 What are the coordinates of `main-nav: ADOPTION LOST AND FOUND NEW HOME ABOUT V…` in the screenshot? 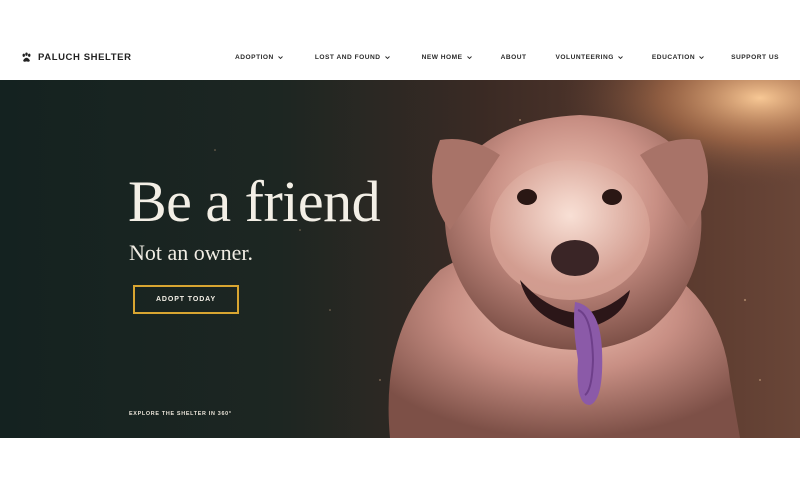 It's located at (507, 57).